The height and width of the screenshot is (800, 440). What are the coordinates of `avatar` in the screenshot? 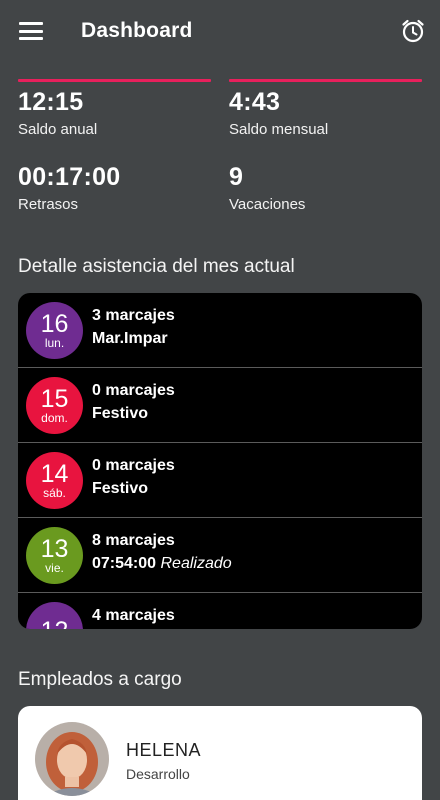 It's located at (72, 759).